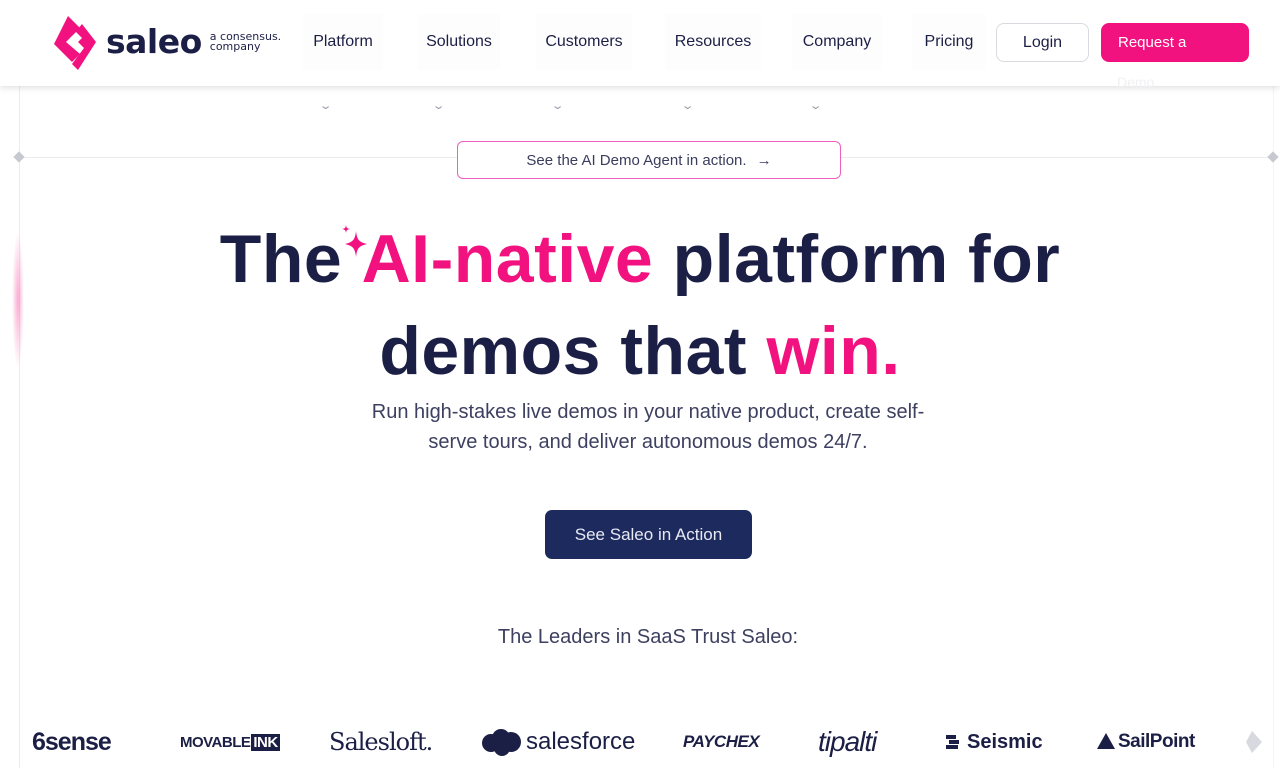  I want to click on logo-paychex: PAYCHEX, so click(721, 741).